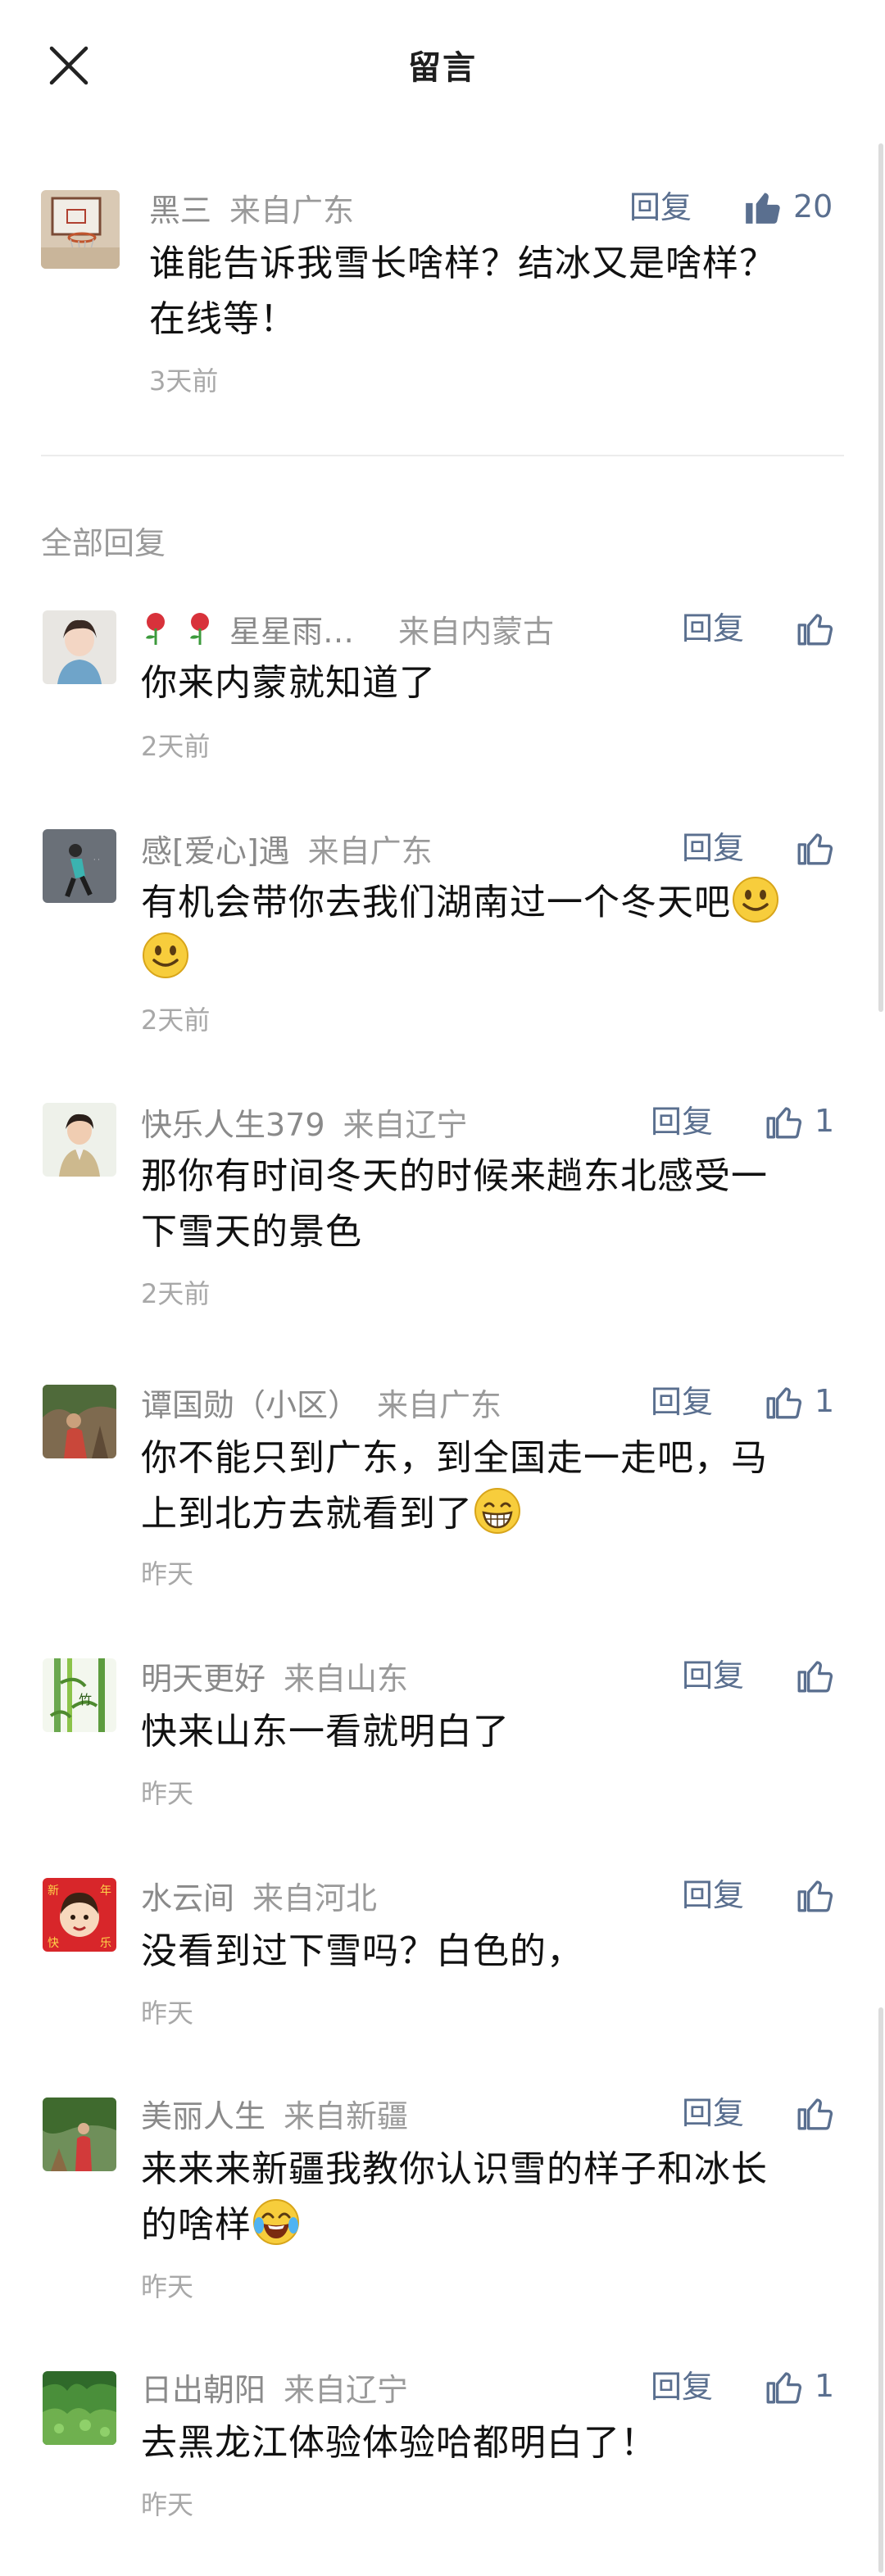 The image size is (885, 2576). Describe the element at coordinates (501, 958) in the screenshot. I see `comment-text-line` at that location.